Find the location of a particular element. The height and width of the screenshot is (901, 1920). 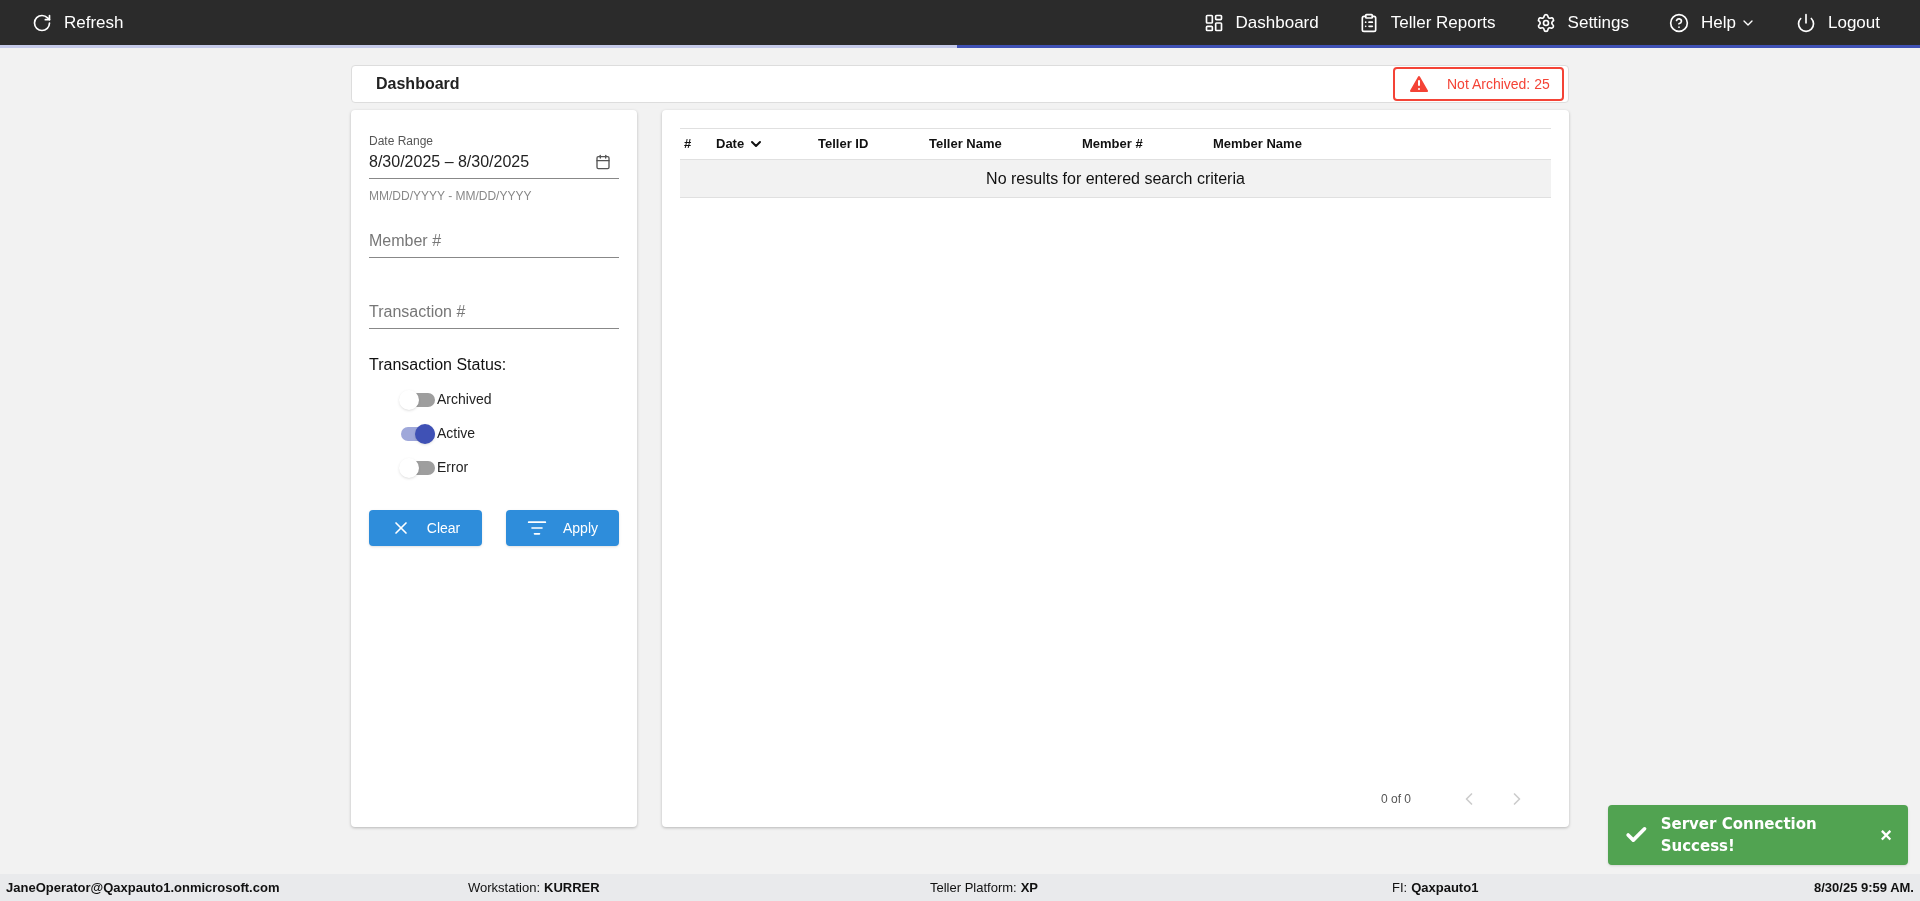

transaction-field: Transaction # is located at coordinates (494, 312).